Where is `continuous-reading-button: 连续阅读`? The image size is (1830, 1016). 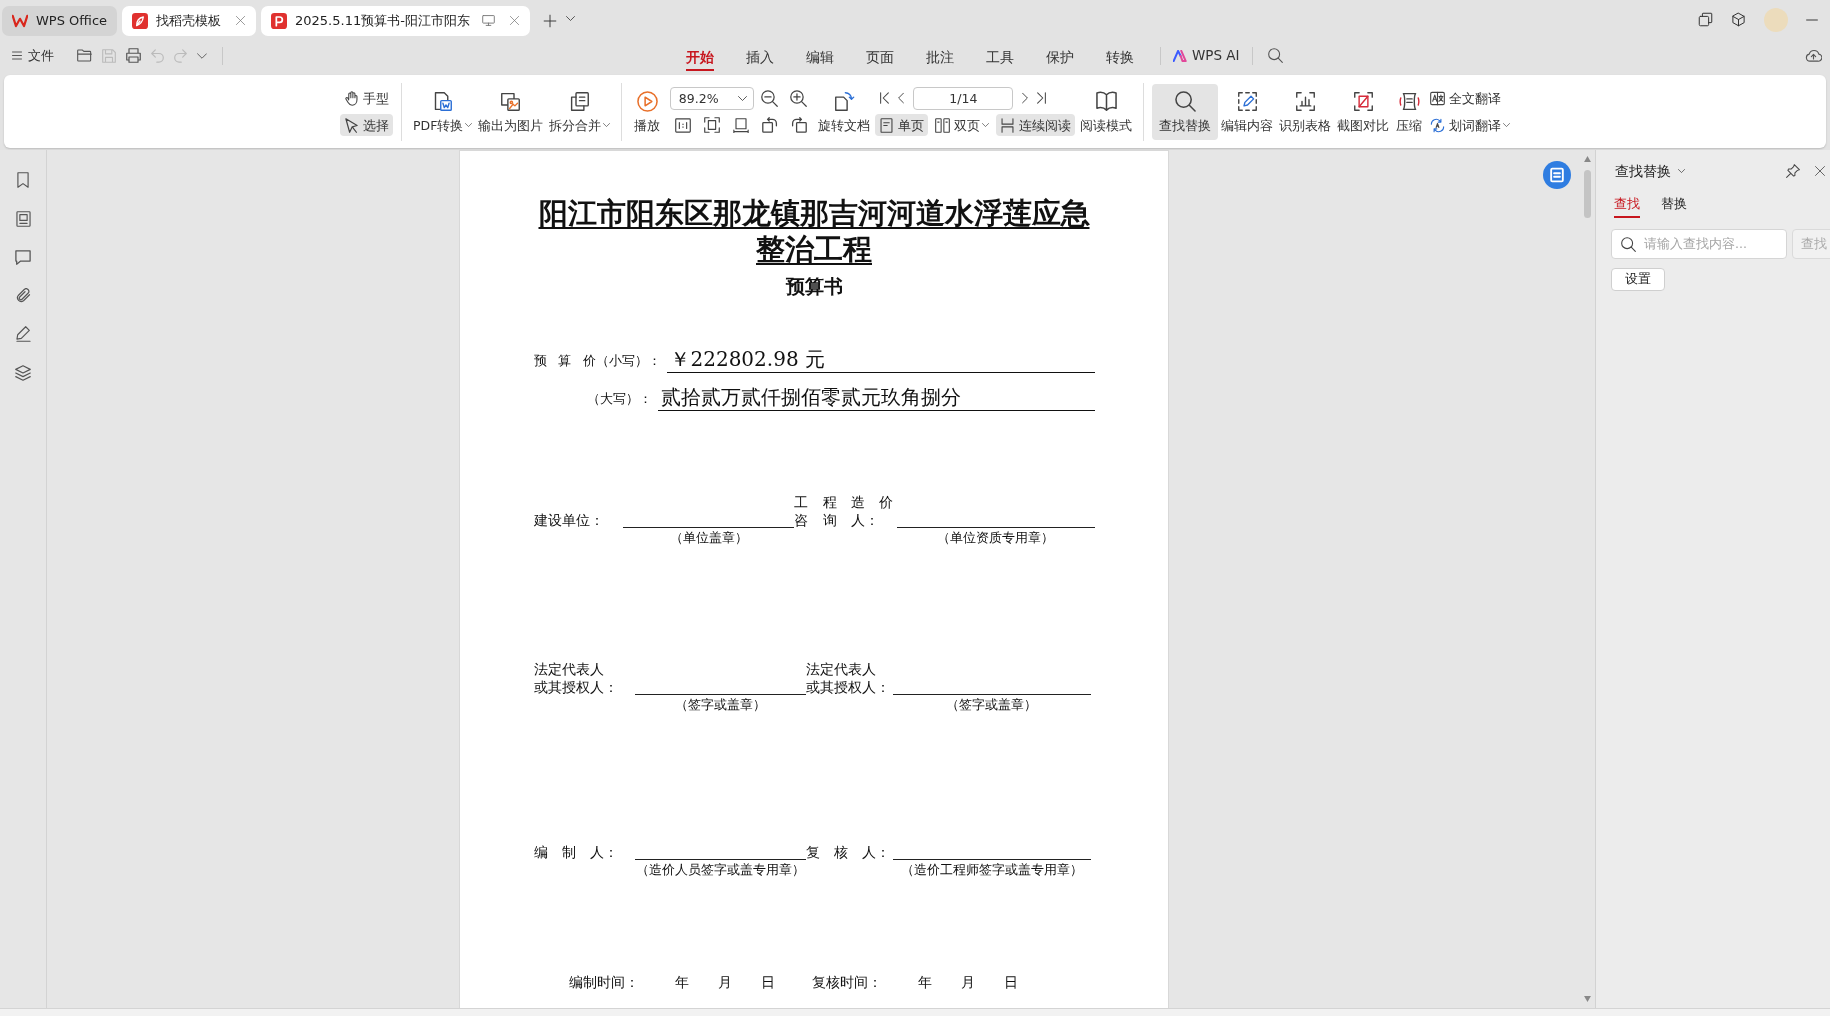 continuous-reading-button: 连续阅读 is located at coordinates (1036, 125).